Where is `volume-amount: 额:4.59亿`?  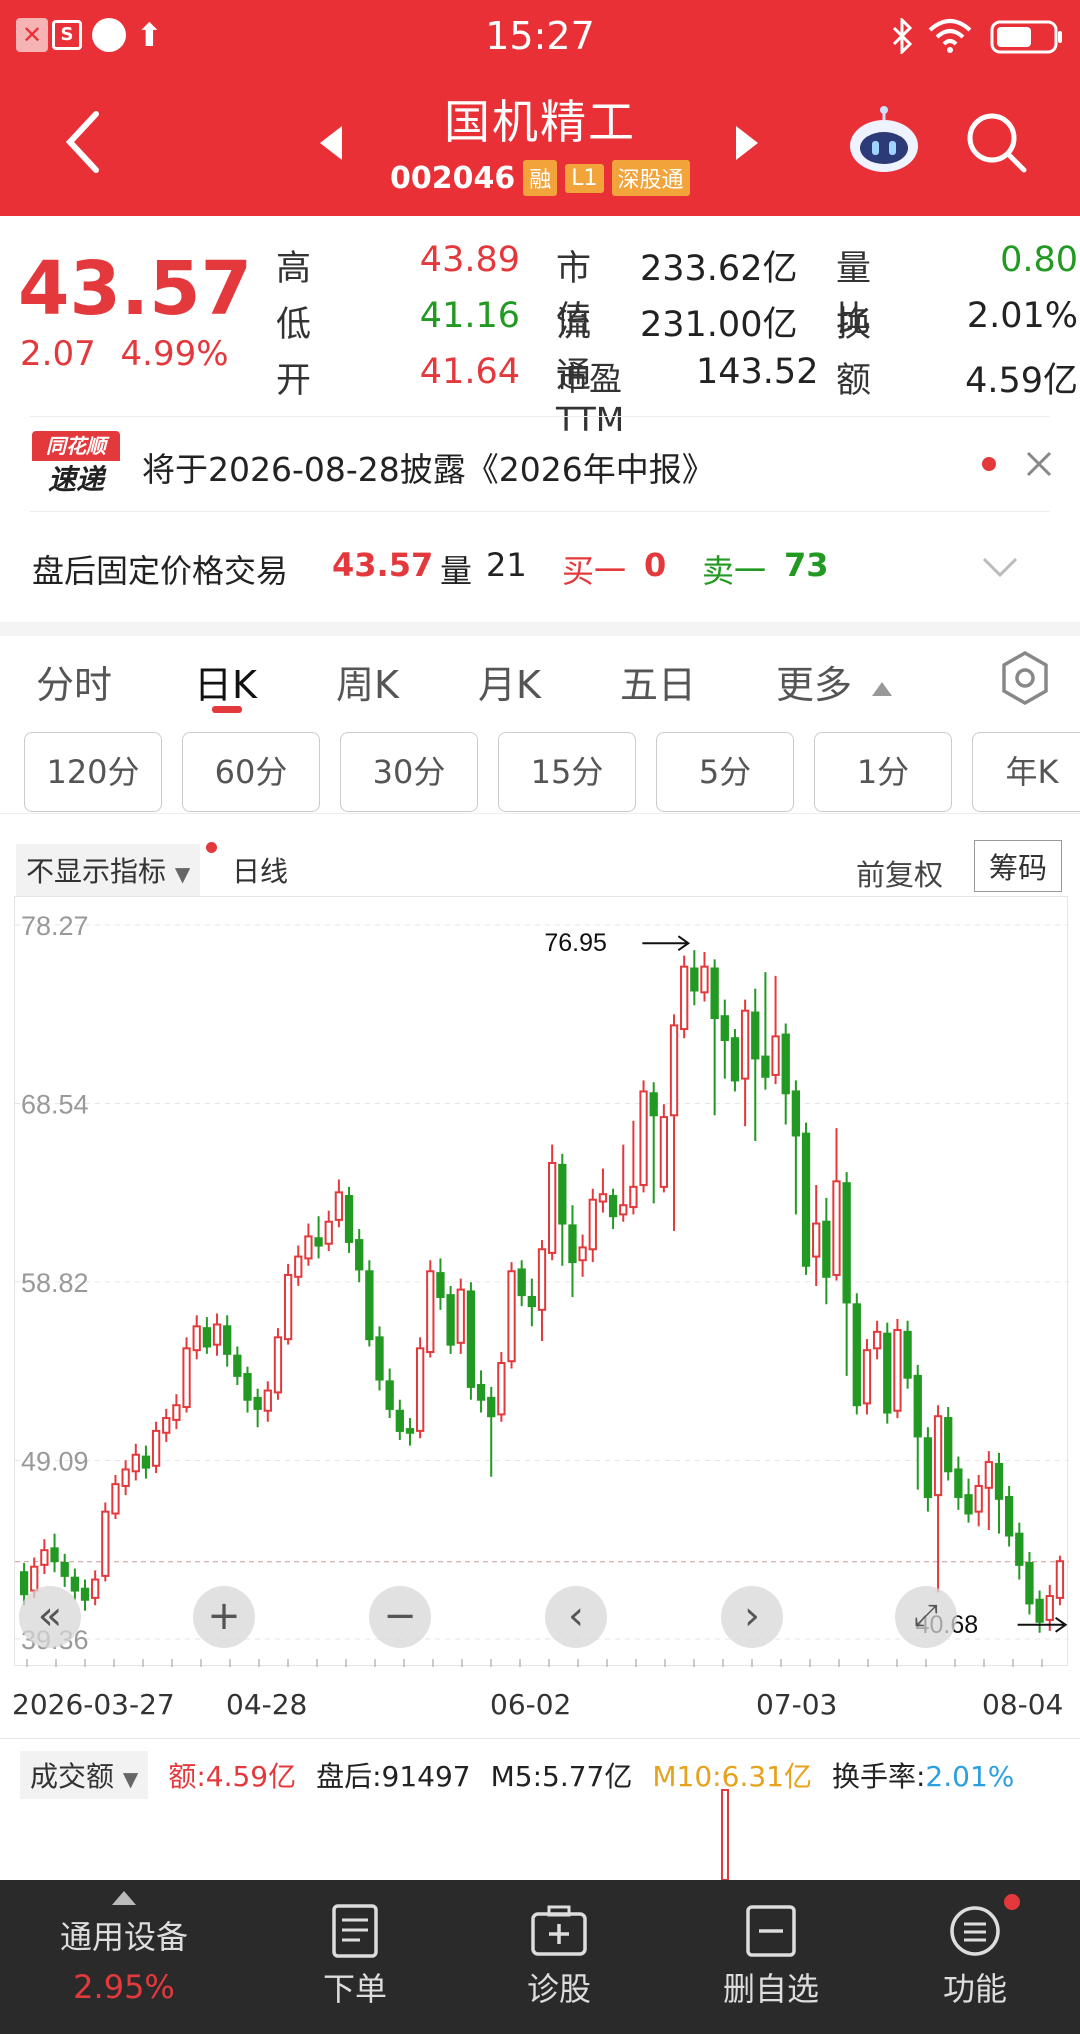
volume-amount: 额:4.59亿 is located at coordinates (232, 1775).